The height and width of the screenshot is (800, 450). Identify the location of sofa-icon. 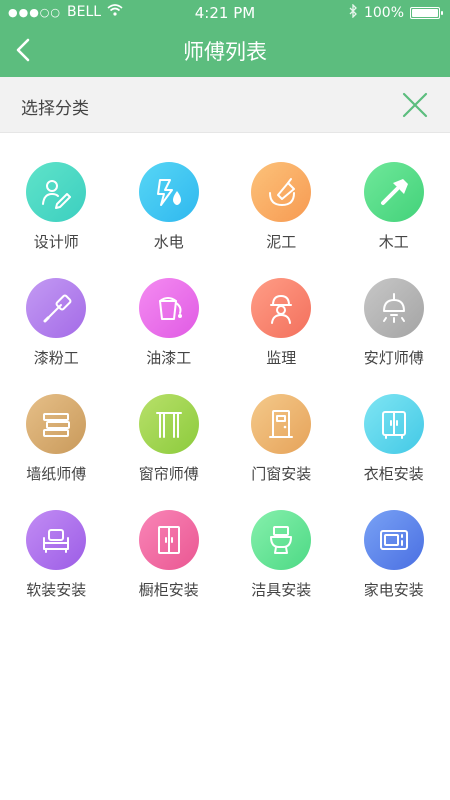
(56, 541).